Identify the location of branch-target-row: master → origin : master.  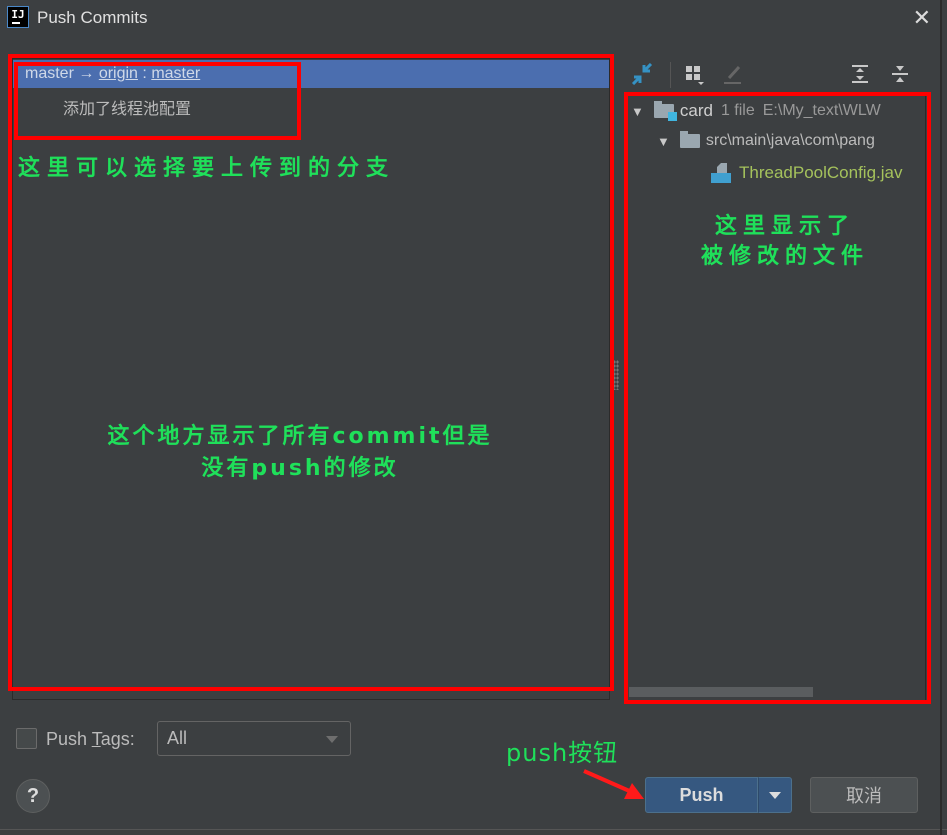
(311, 74).